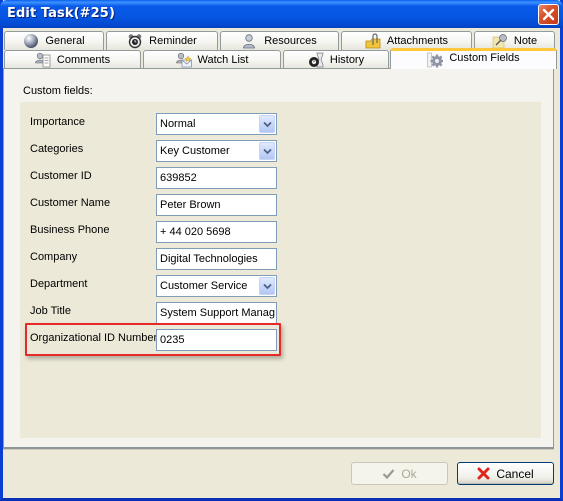 The width and height of the screenshot is (563, 501). I want to click on tab-label: Reminder, so click(173, 41).